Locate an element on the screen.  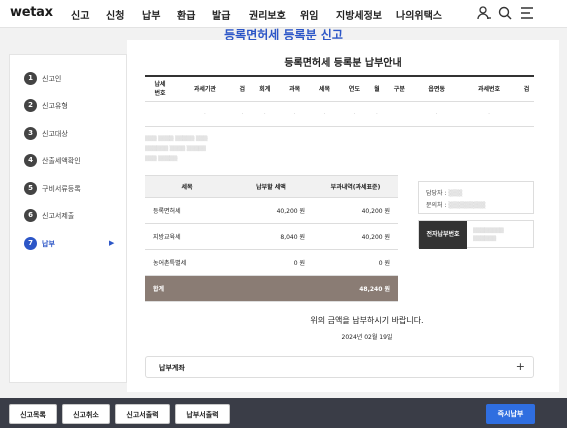
contact-box: 담당자 : ▒▒▒ 문의처 : ▒▒▒▒▒▒▒▒ is located at coordinates (476, 197).